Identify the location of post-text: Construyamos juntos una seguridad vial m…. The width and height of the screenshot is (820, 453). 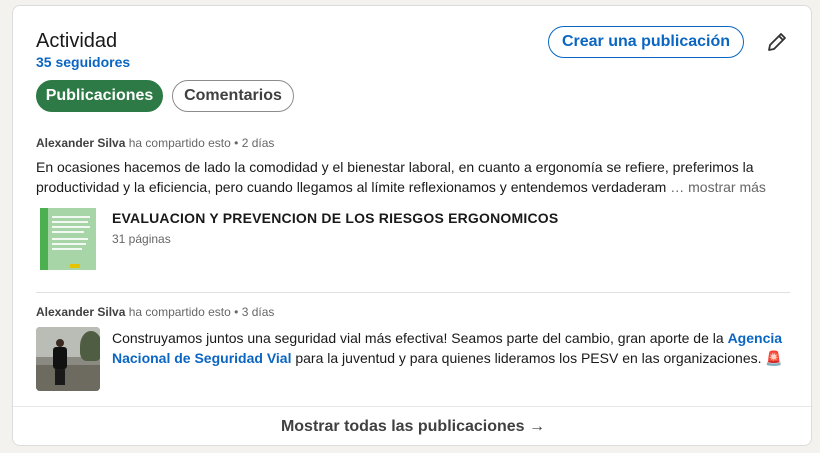
(452, 348).